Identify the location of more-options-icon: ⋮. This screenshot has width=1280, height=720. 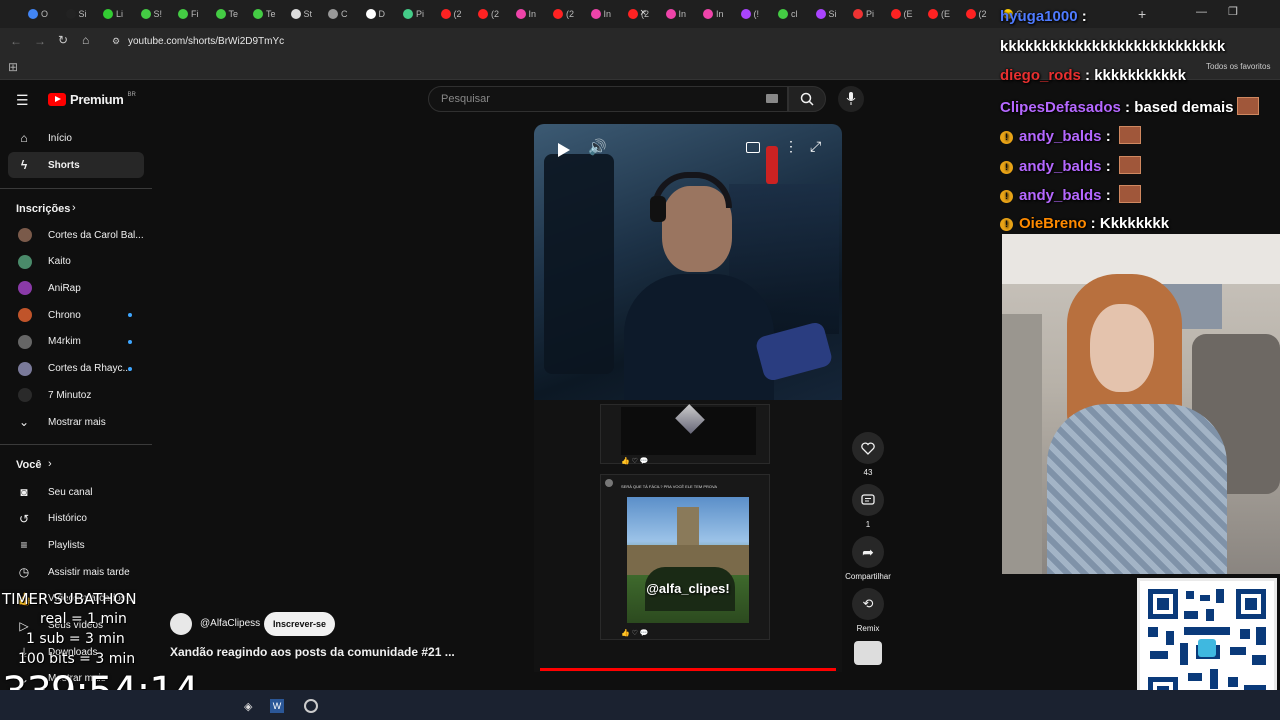
(791, 146).